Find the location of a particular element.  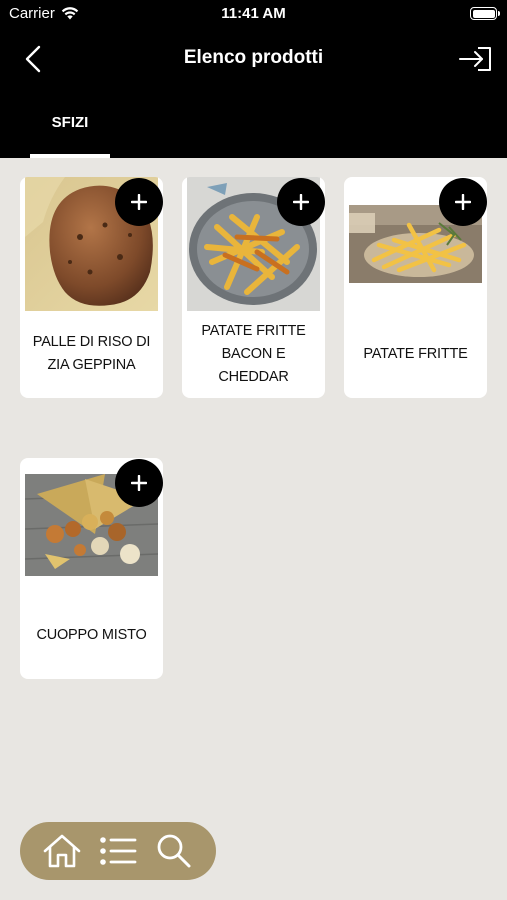

active-tab-indicator is located at coordinates (70, 156).